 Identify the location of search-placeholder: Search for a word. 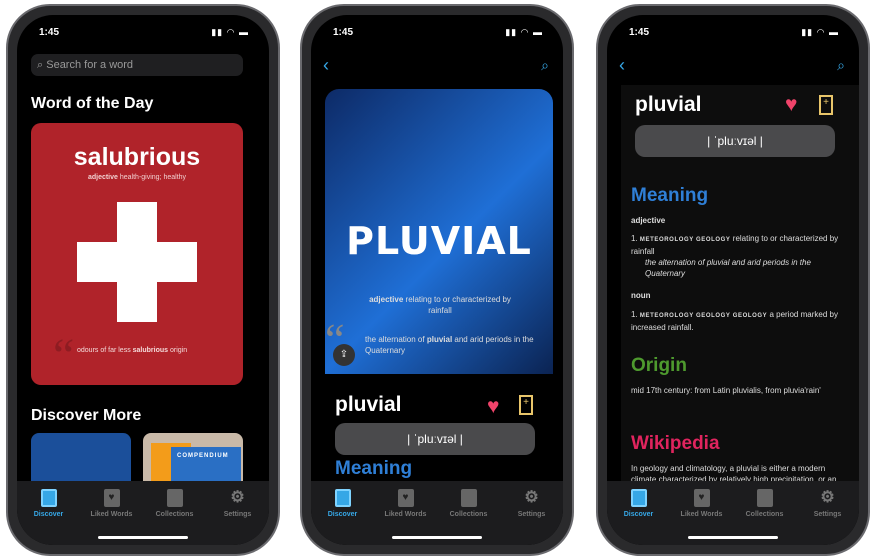
(90, 65).